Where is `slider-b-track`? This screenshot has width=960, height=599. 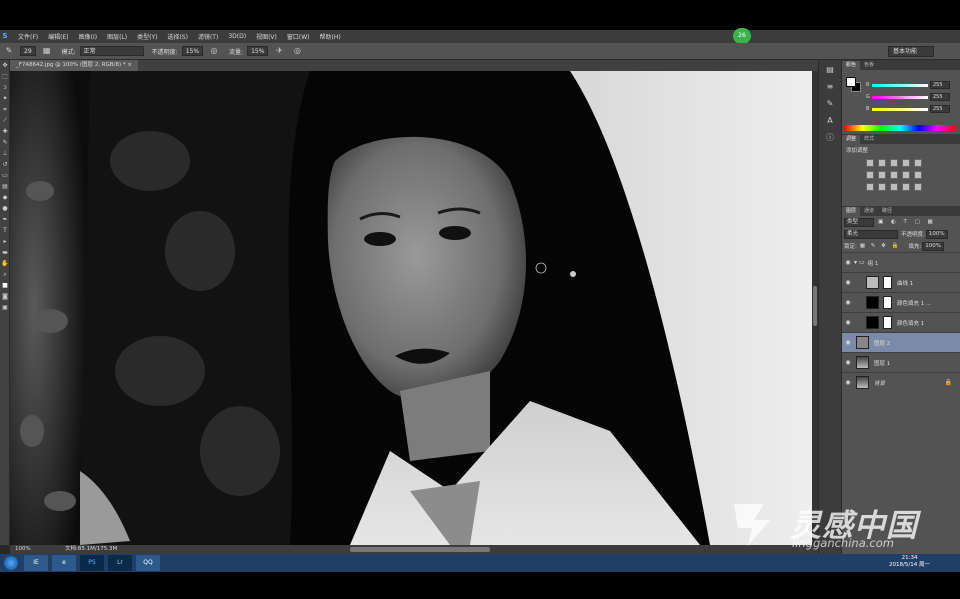
slider-b-track is located at coordinates (900, 109).